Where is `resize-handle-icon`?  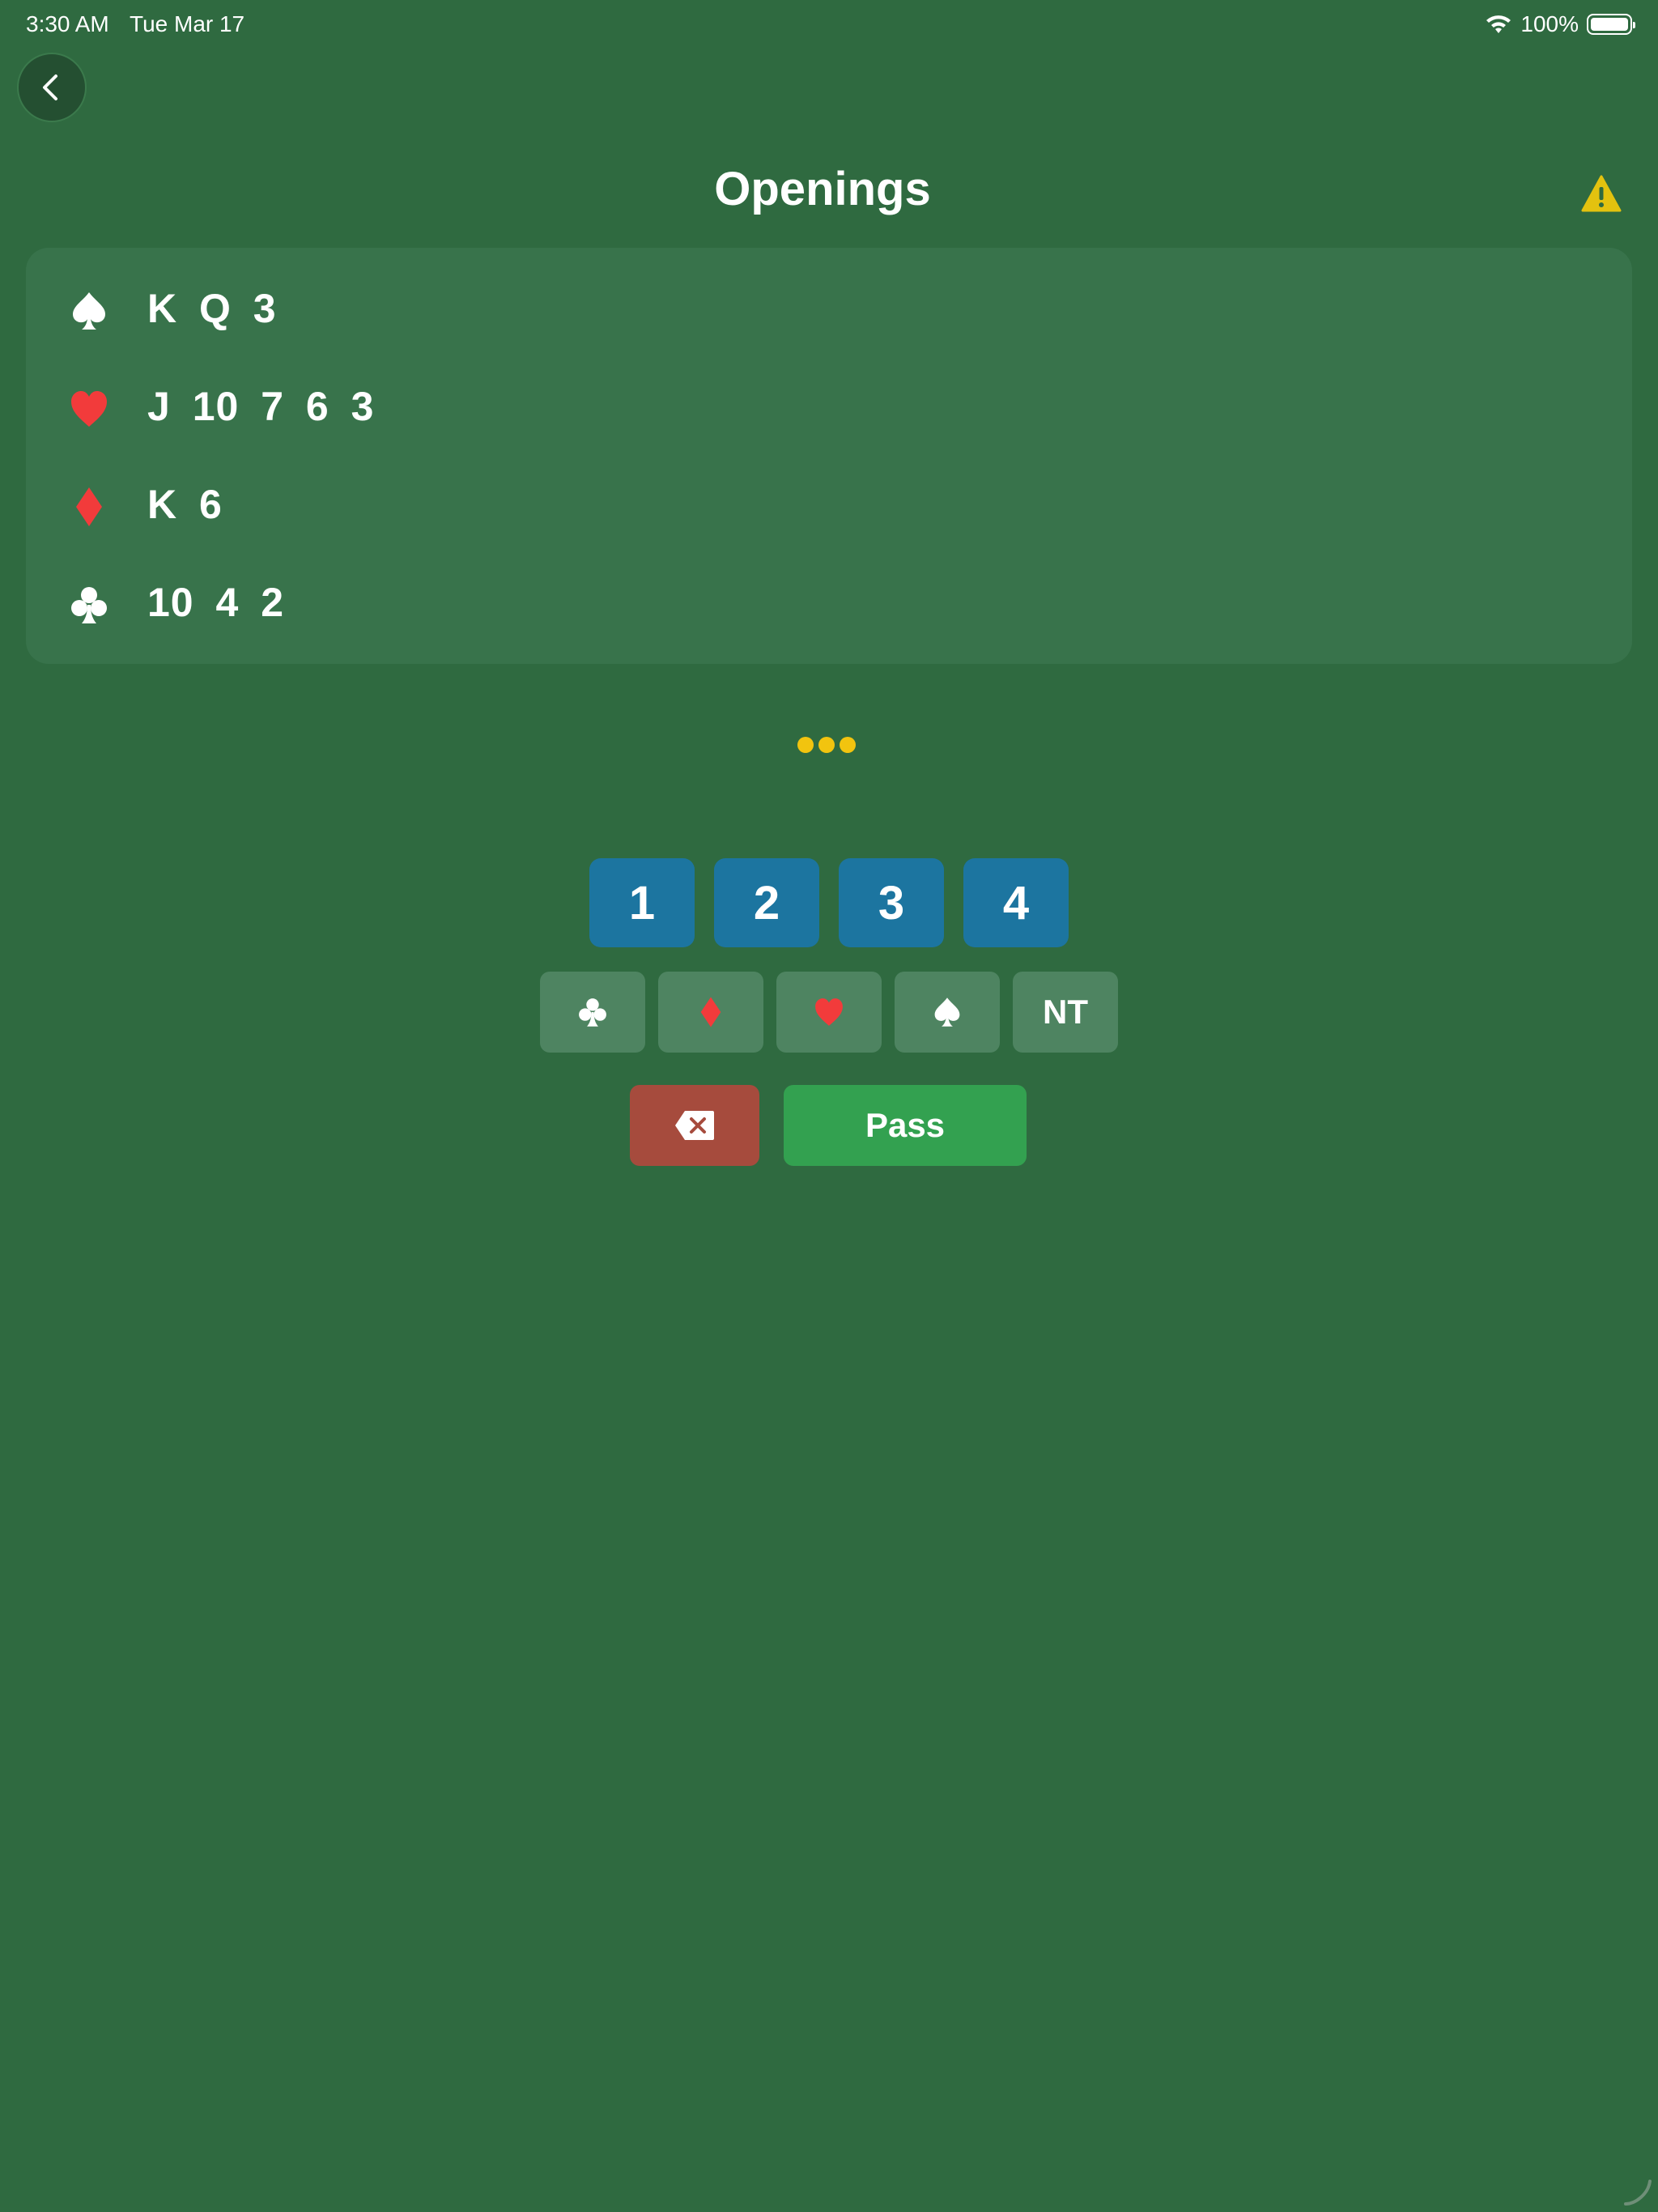
resize-handle-icon is located at coordinates (1638, 2193).